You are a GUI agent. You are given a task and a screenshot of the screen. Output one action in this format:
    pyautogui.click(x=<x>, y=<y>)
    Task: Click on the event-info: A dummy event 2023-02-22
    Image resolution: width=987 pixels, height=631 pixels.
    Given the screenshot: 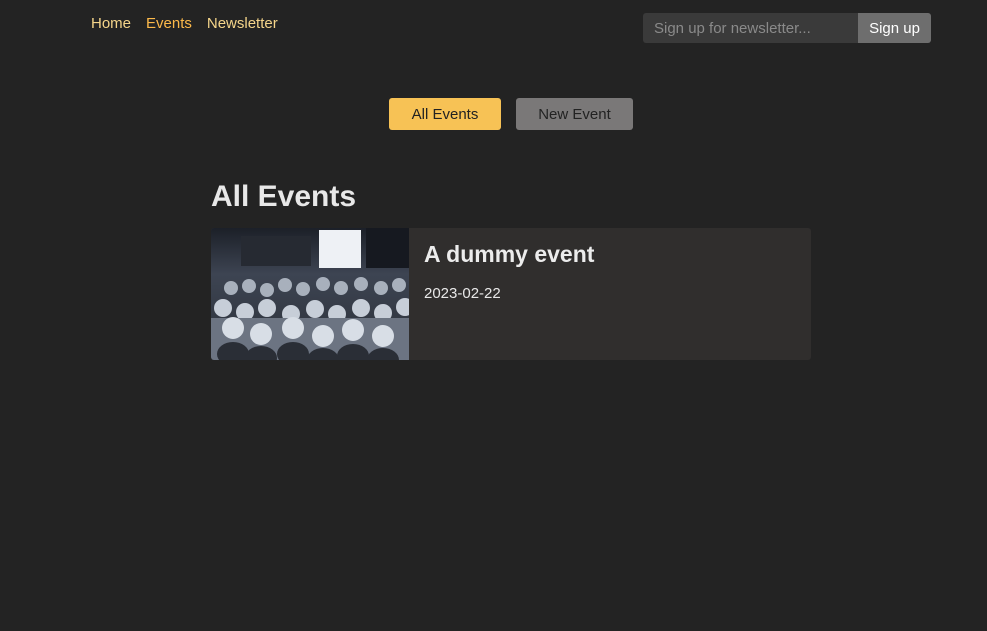 What is the action you would take?
    pyautogui.click(x=509, y=294)
    